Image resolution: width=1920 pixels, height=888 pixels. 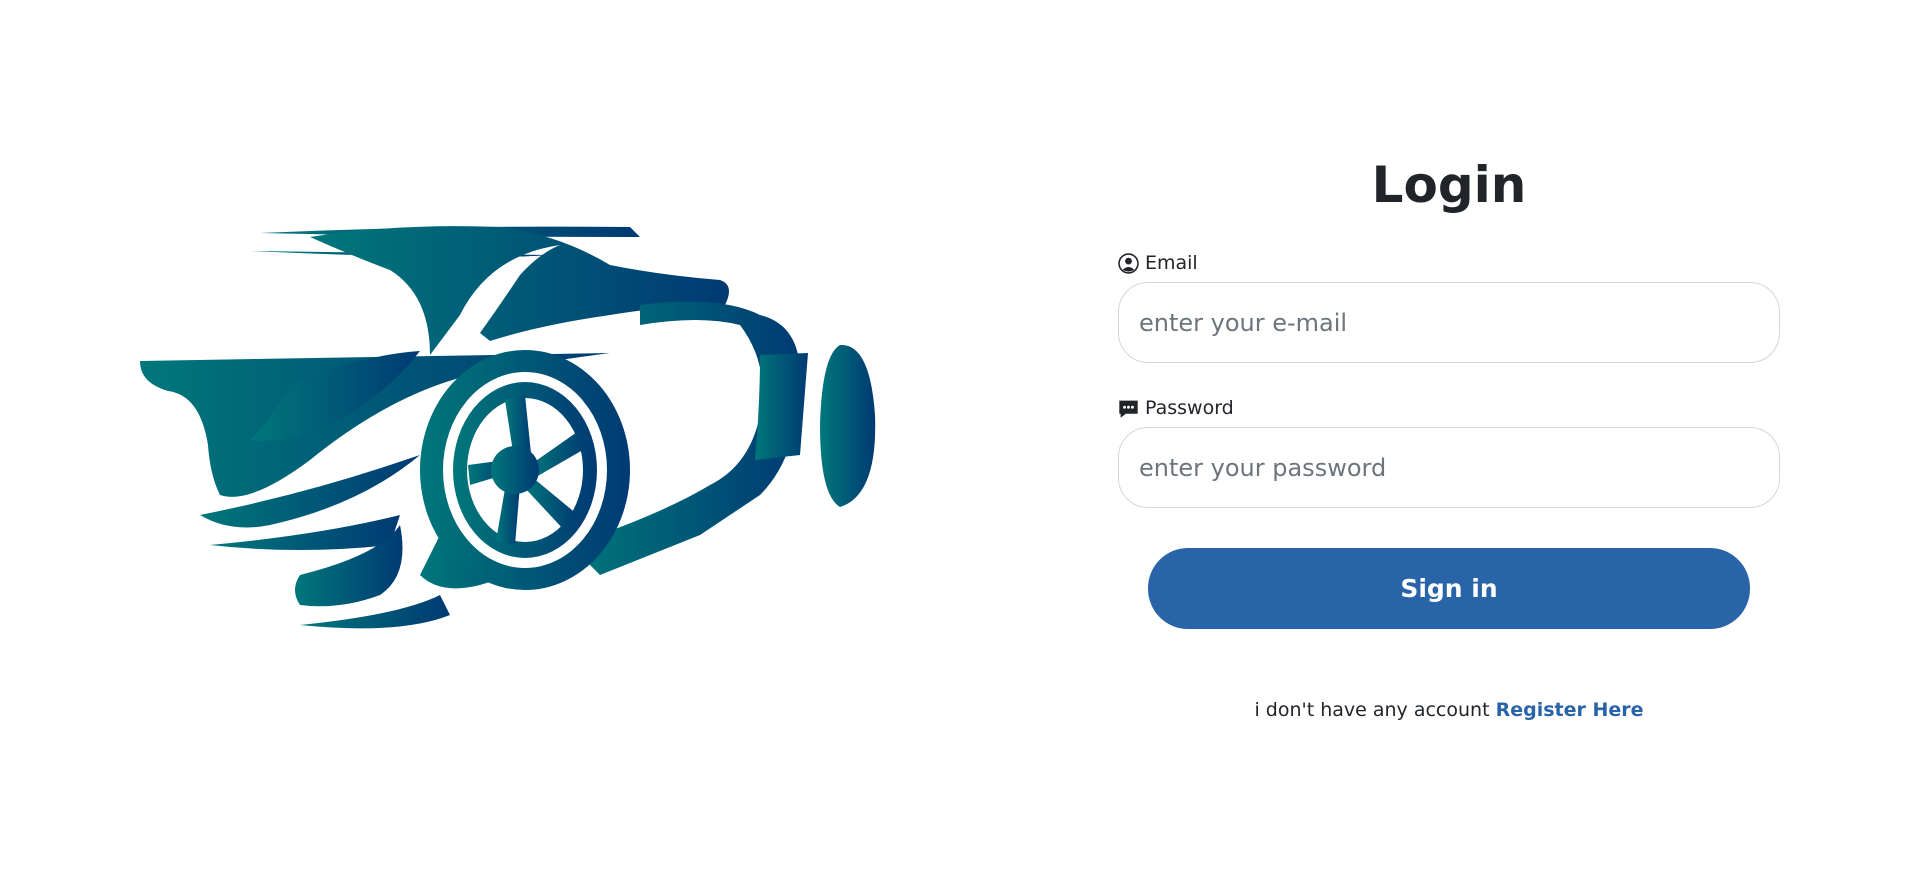 I want to click on password-field, so click(x=1449, y=467).